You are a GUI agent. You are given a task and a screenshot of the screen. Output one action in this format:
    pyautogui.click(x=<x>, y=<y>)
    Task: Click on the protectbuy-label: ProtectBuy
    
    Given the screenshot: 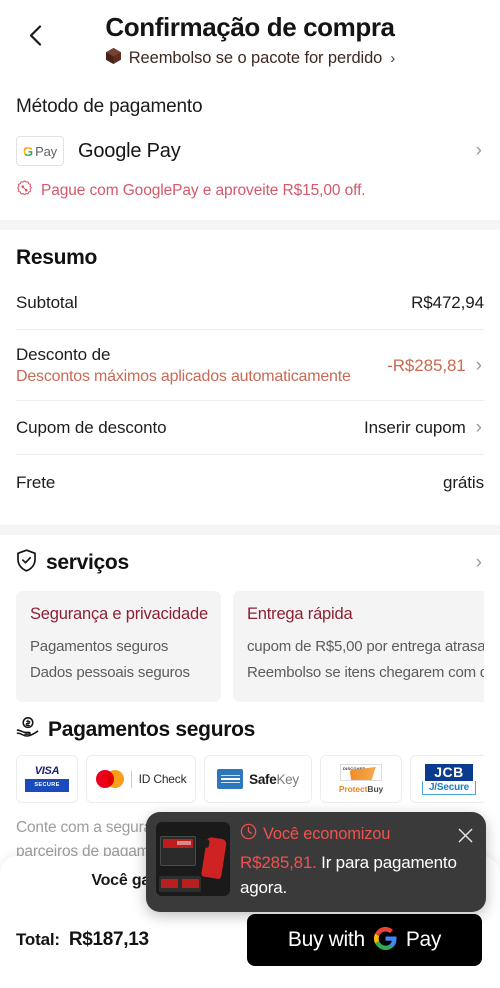 What is the action you would take?
    pyautogui.click(x=361, y=789)
    